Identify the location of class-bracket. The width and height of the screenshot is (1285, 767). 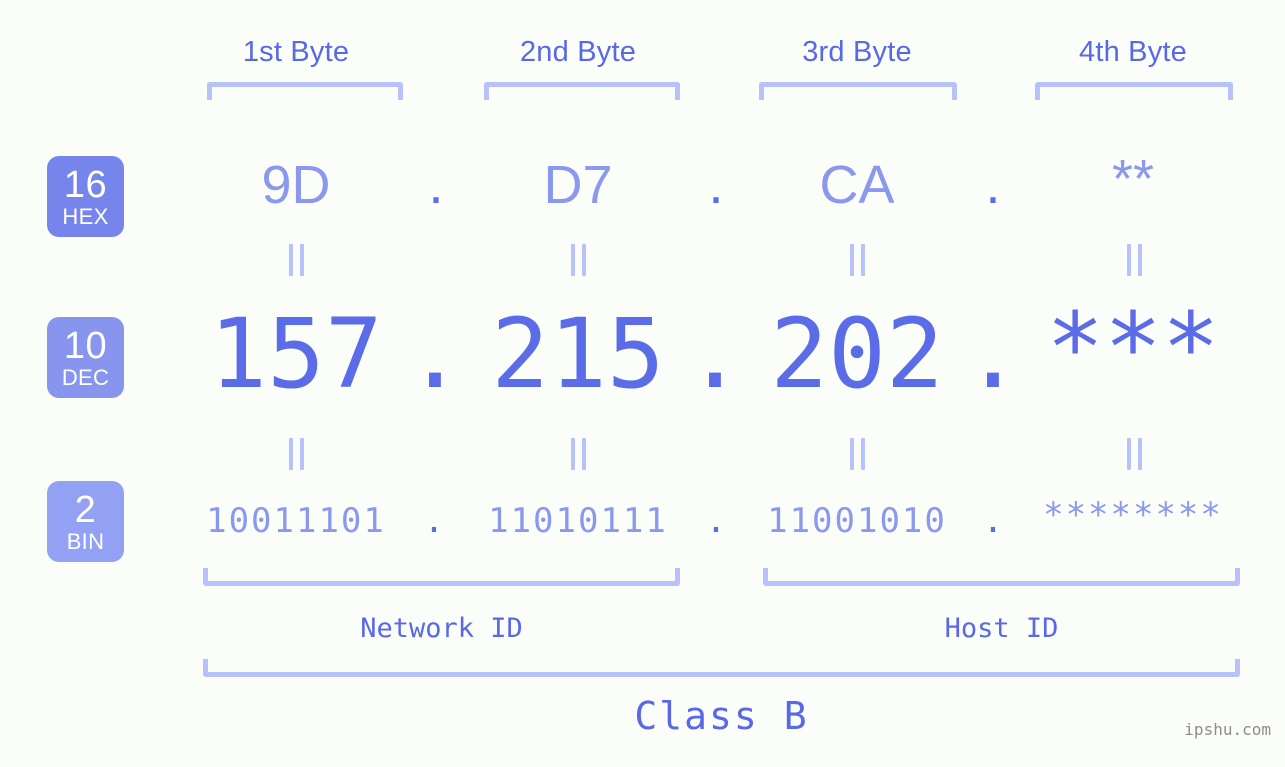
(721, 668).